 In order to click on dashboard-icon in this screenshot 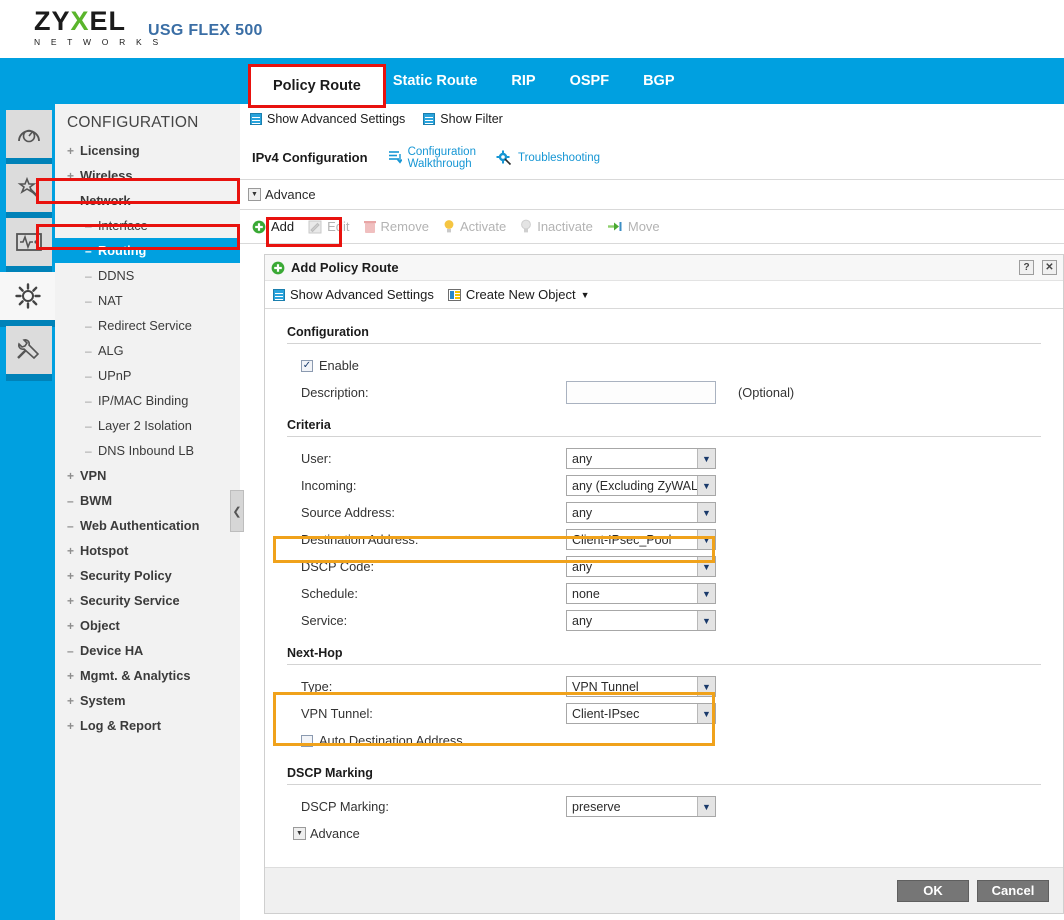, I will do `click(29, 137)`.